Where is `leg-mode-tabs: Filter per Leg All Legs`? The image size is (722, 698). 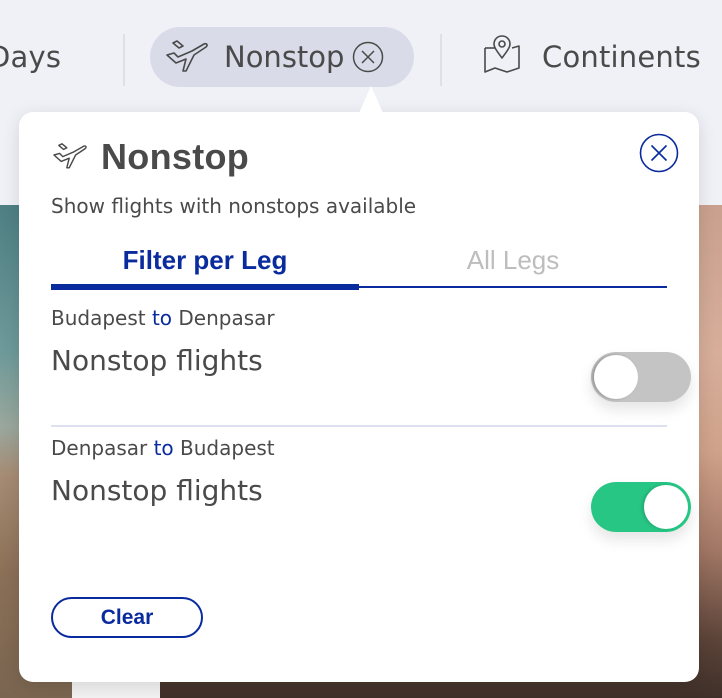 leg-mode-tabs: Filter per Leg All Legs is located at coordinates (359, 262).